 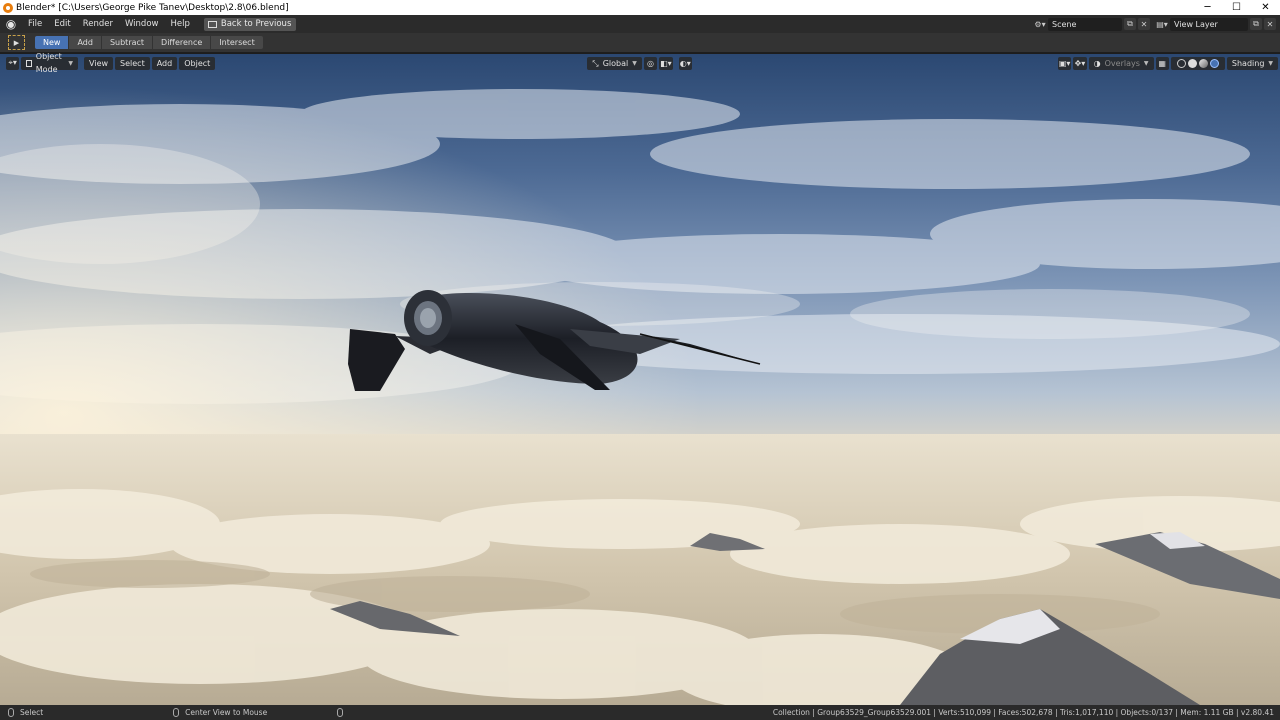 I want to click on add-menu: Add, so click(x=164, y=63).